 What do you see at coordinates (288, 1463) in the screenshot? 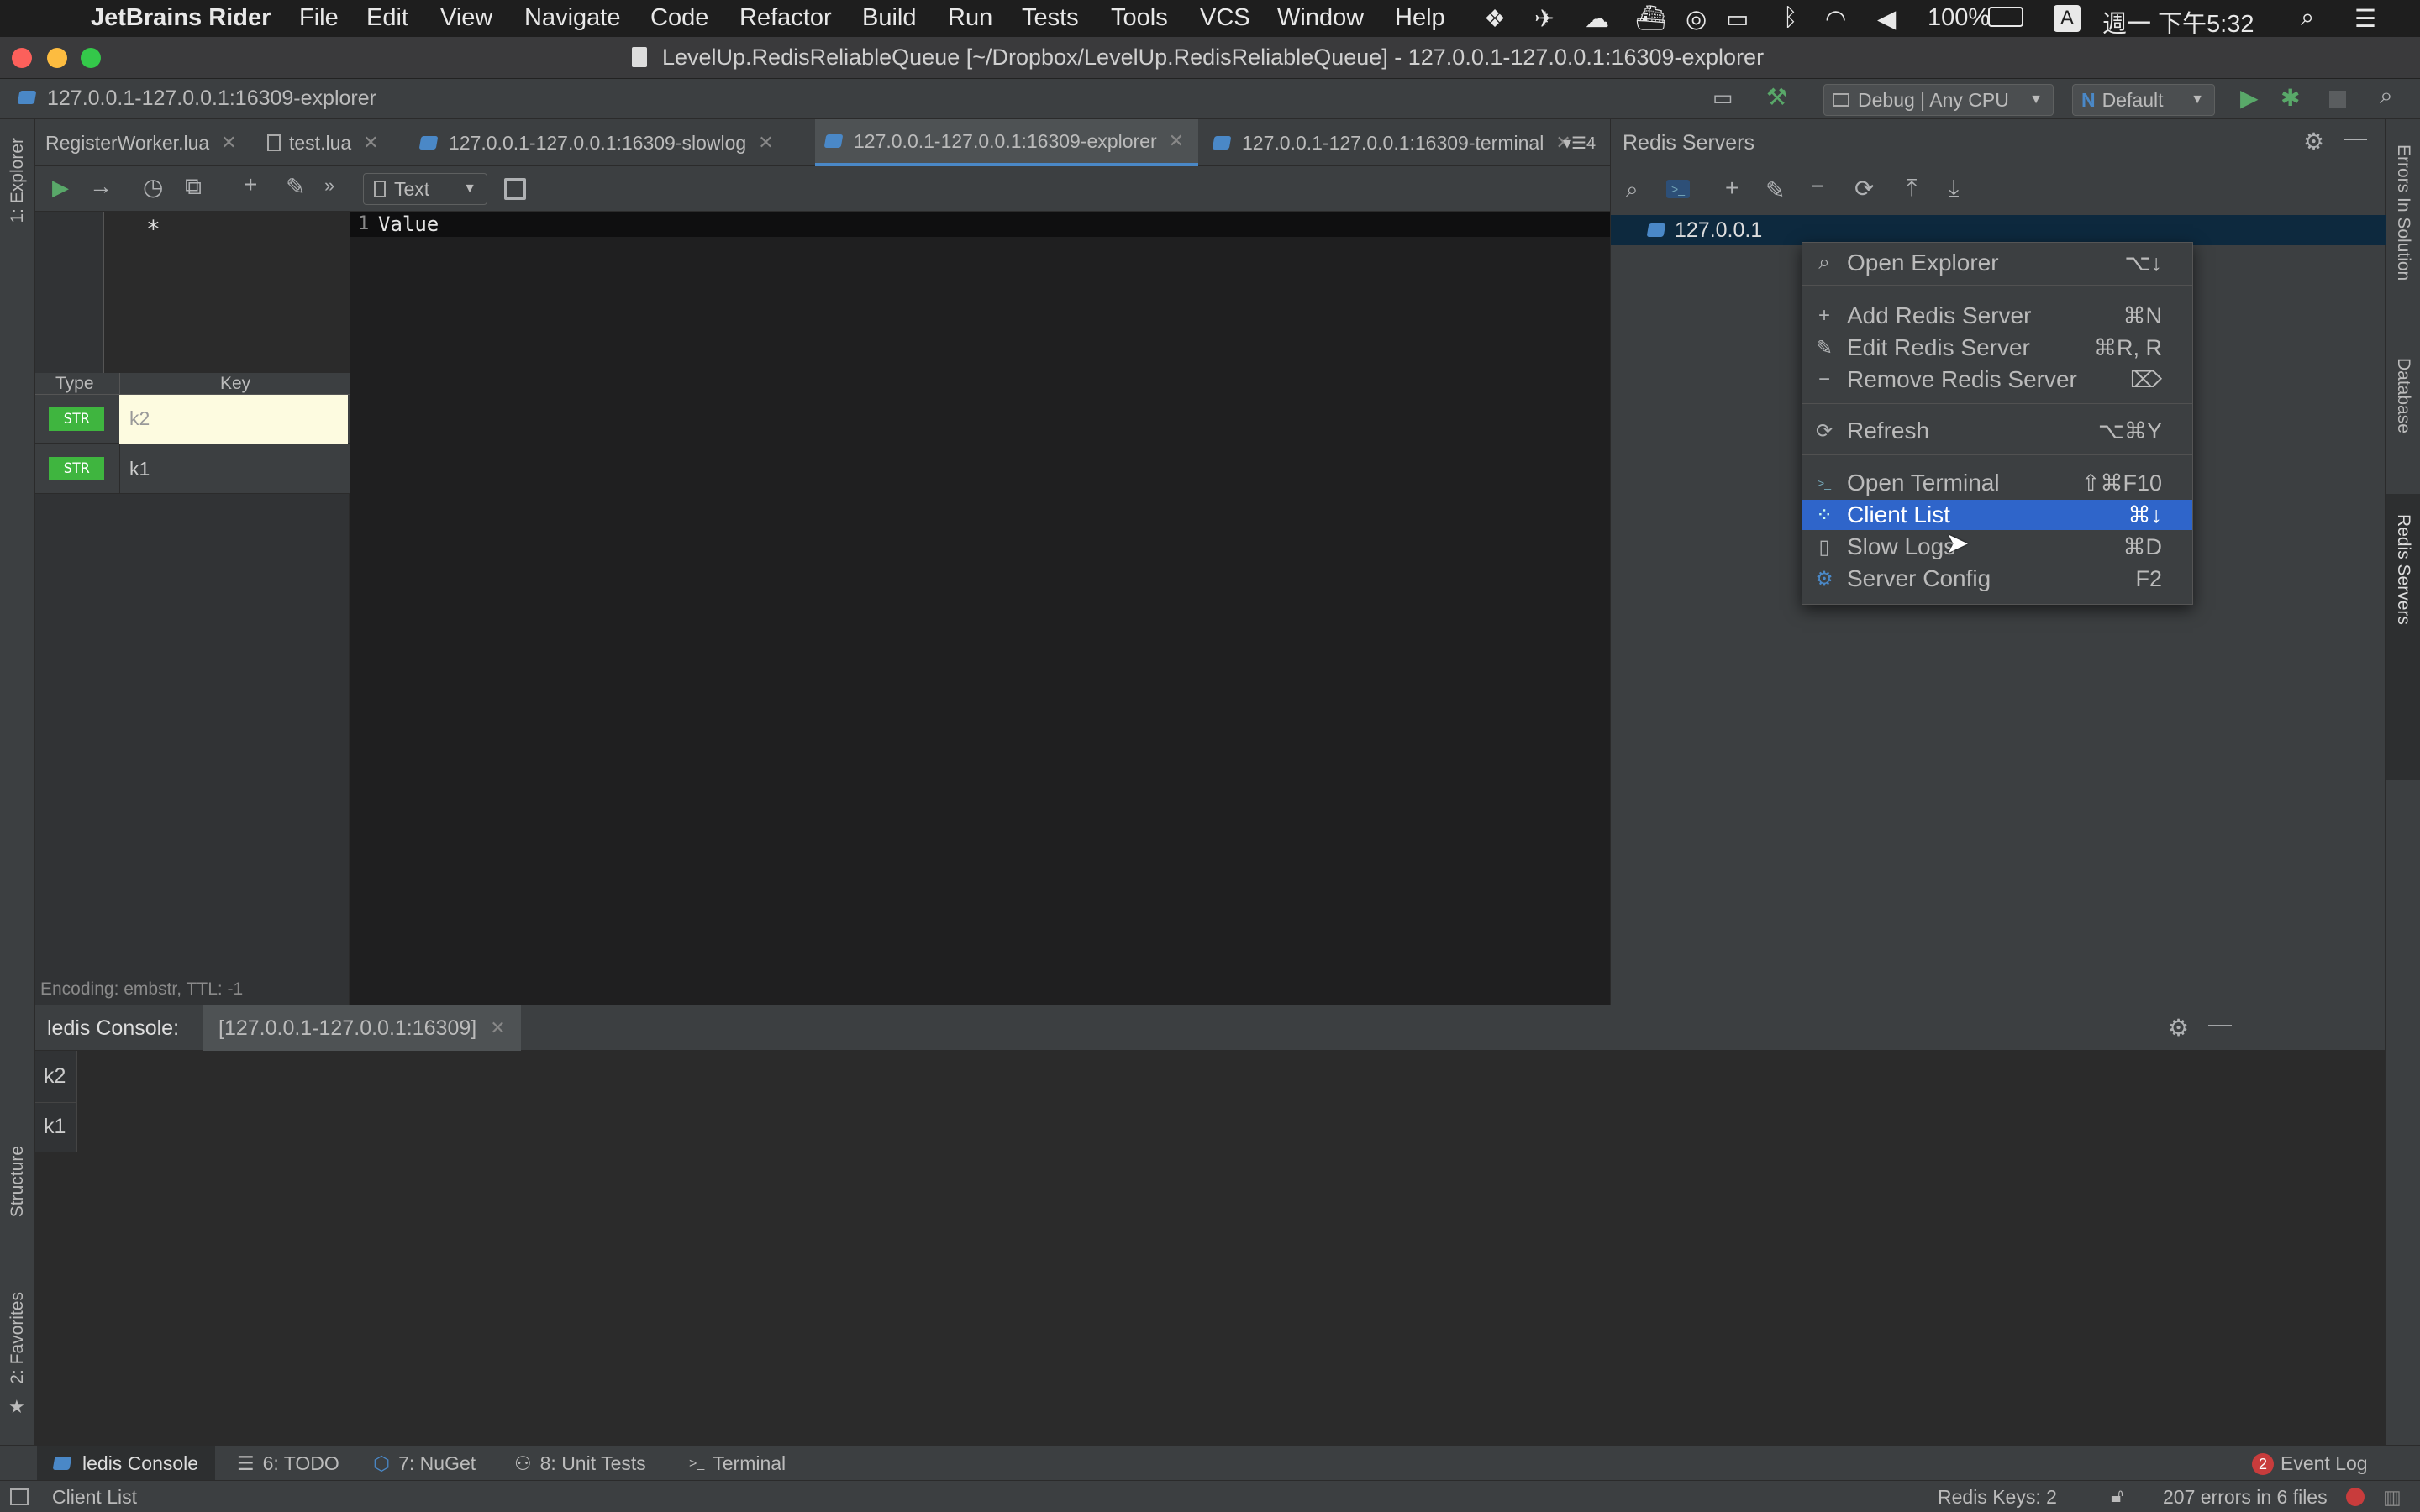
I see `tool-tab-todo: ☰ 6: TODO` at bounding box center [288, 1463].